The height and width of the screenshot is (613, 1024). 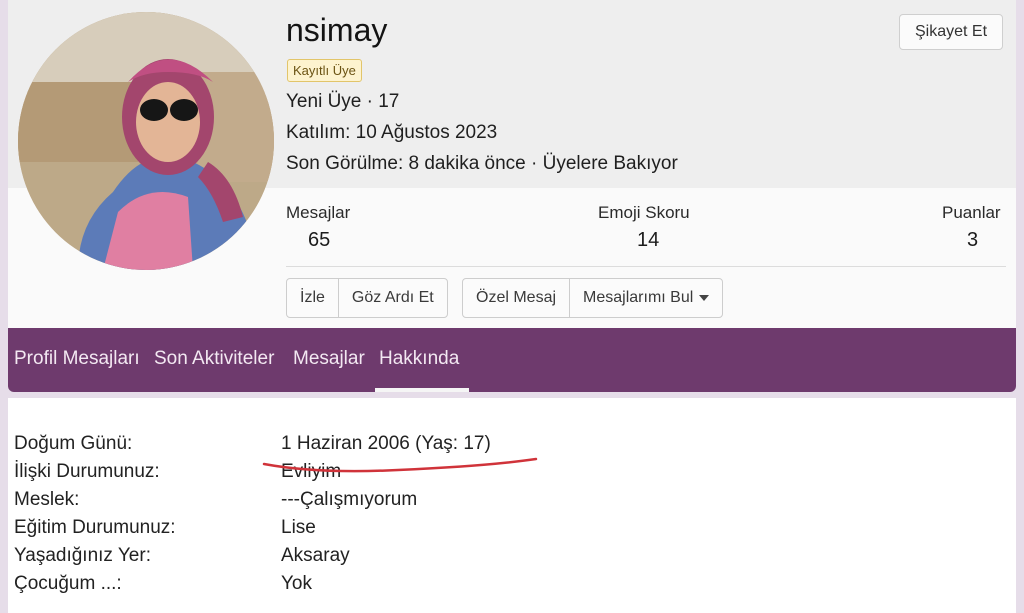 I want to click on find-messages-button: Mesajlarımı Bul, so click(x=646, y=298).